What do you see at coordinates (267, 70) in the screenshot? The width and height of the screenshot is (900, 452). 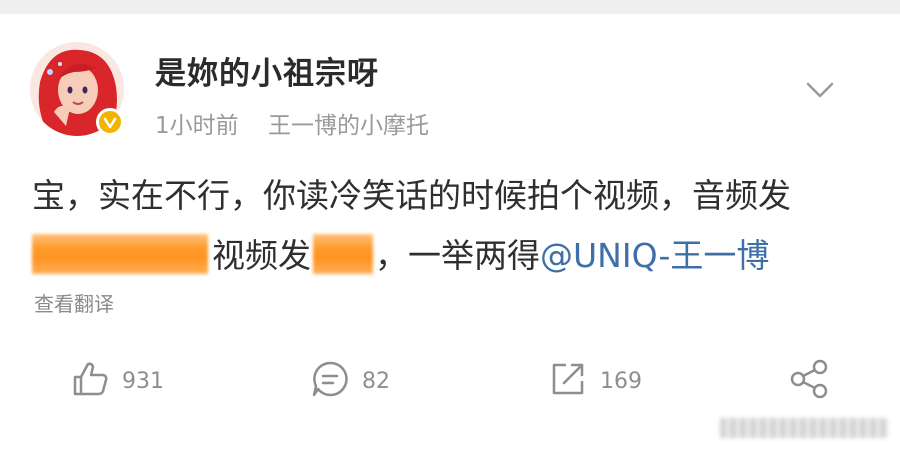 I see `username: 是妳的小祖宗呀` at bounding box center [267, 70].